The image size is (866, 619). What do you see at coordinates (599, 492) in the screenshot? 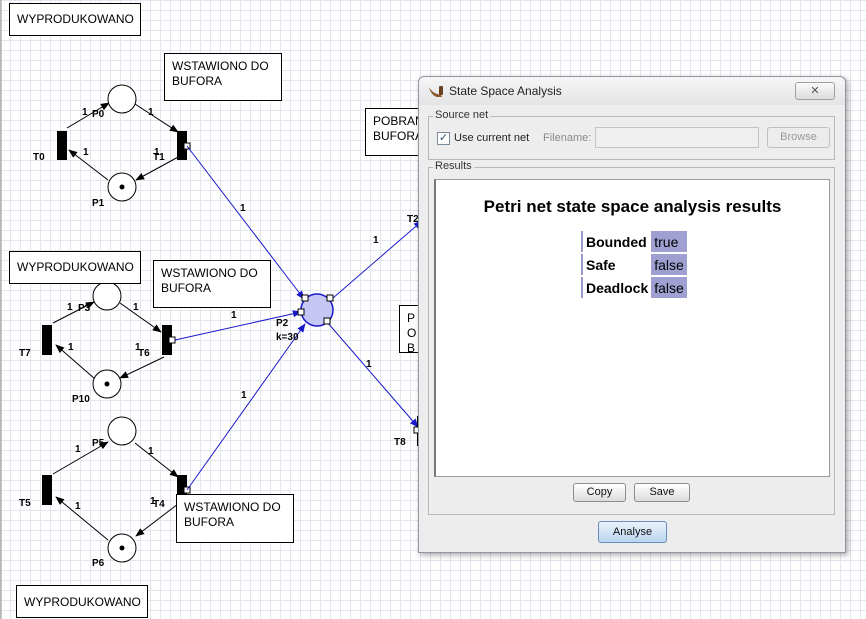
I see `copy-button: Copy` at bounding box center [599, 492].